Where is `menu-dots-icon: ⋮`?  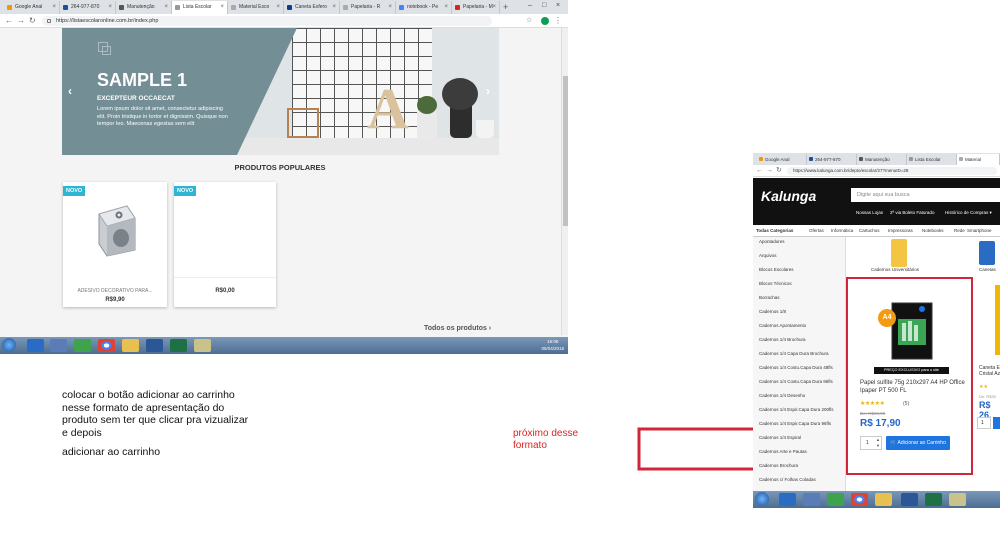 menu-dots-icon: ⋮ is located at coordinates (558, 21).